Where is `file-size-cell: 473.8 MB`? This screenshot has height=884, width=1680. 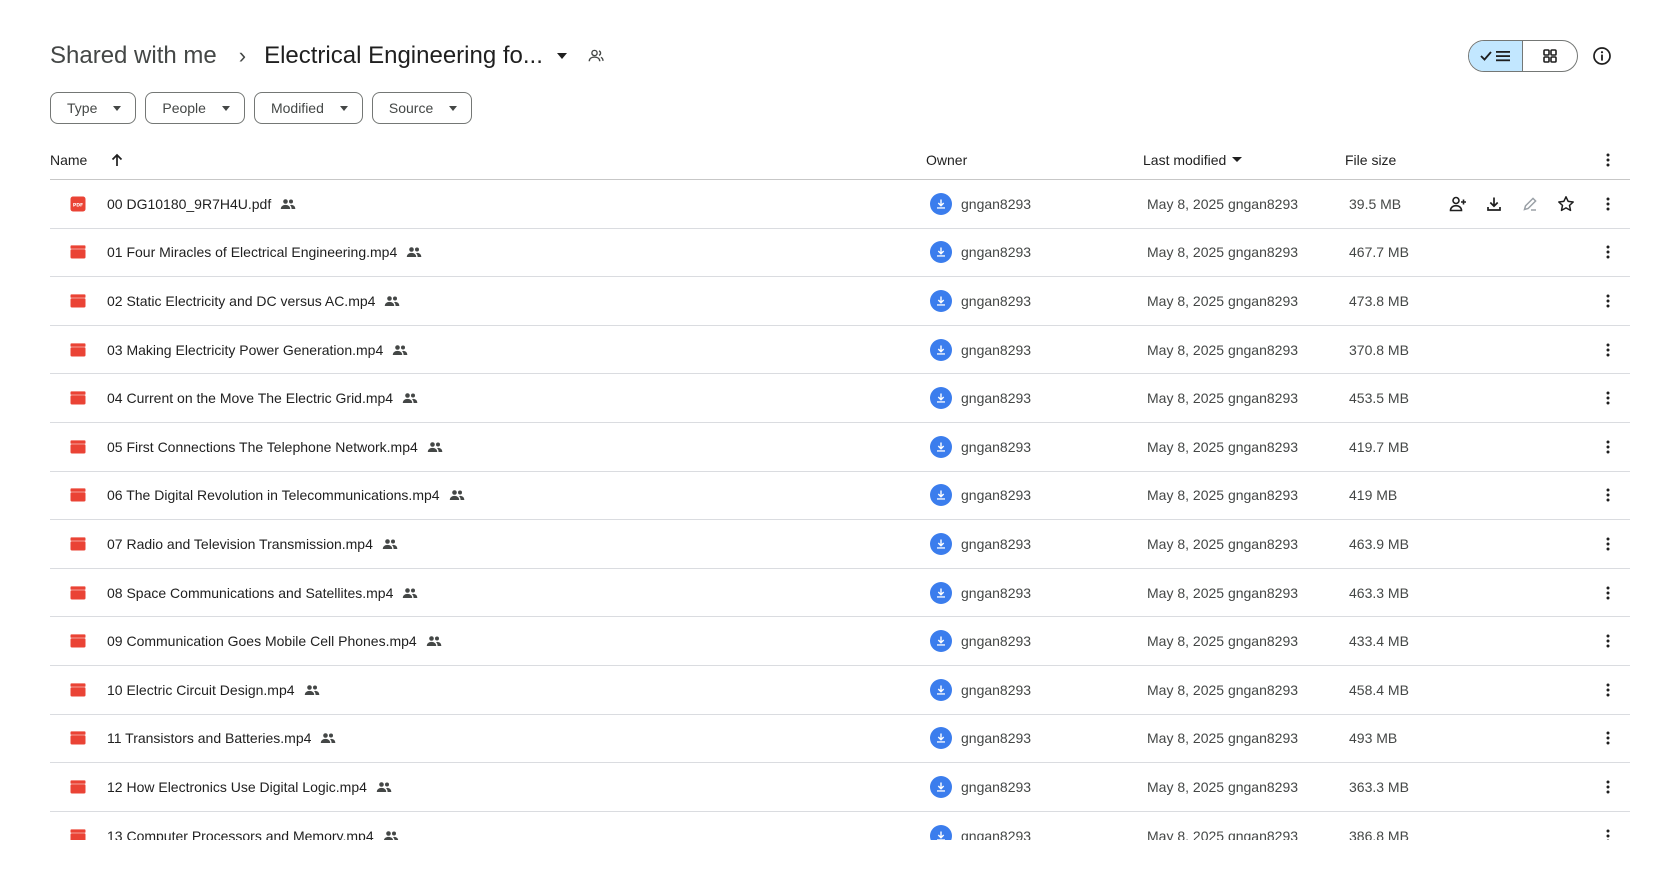 file-size-cell: 473.8 MB is located at coordinates (1379, 300).